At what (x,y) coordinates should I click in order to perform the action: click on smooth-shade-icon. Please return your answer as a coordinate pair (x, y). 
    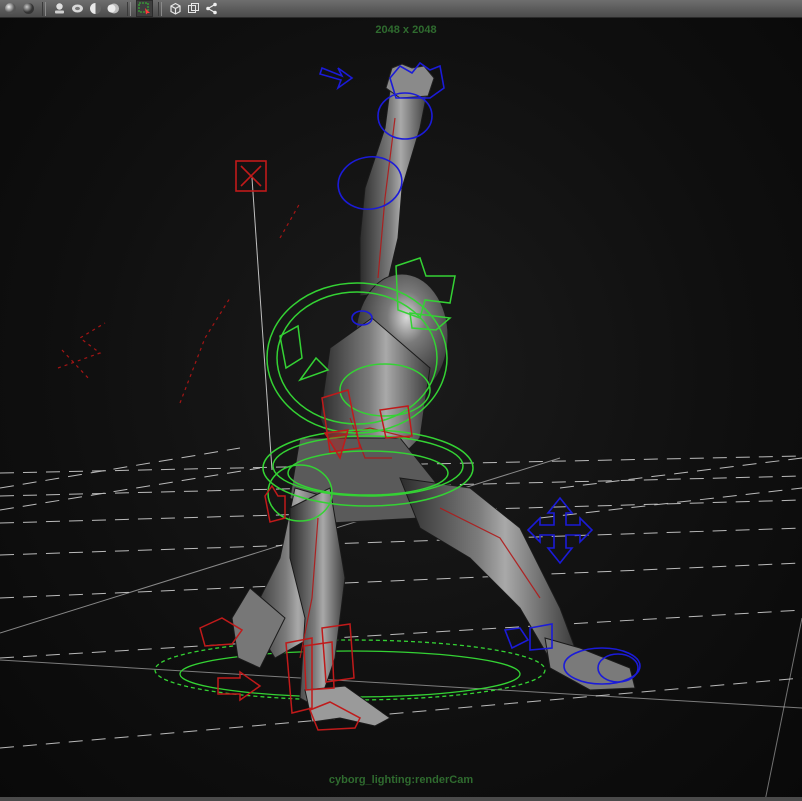
    Looking at the image, I should click on (10, 8).